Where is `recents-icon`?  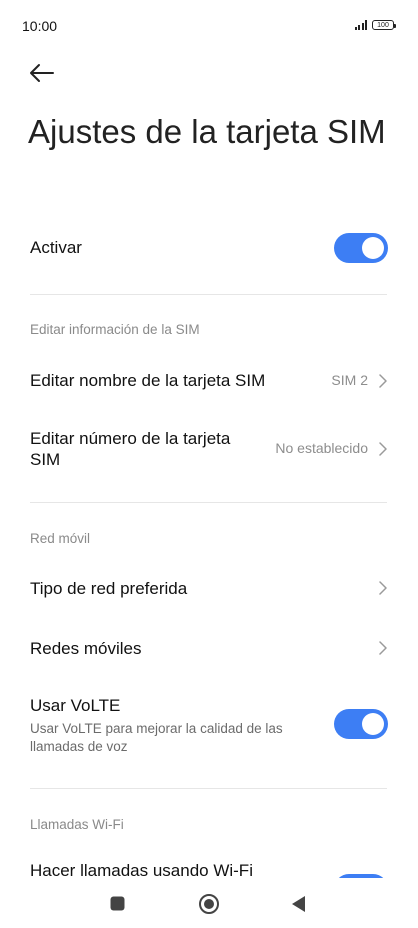 recents-icon is located at coordinates (117, 903).